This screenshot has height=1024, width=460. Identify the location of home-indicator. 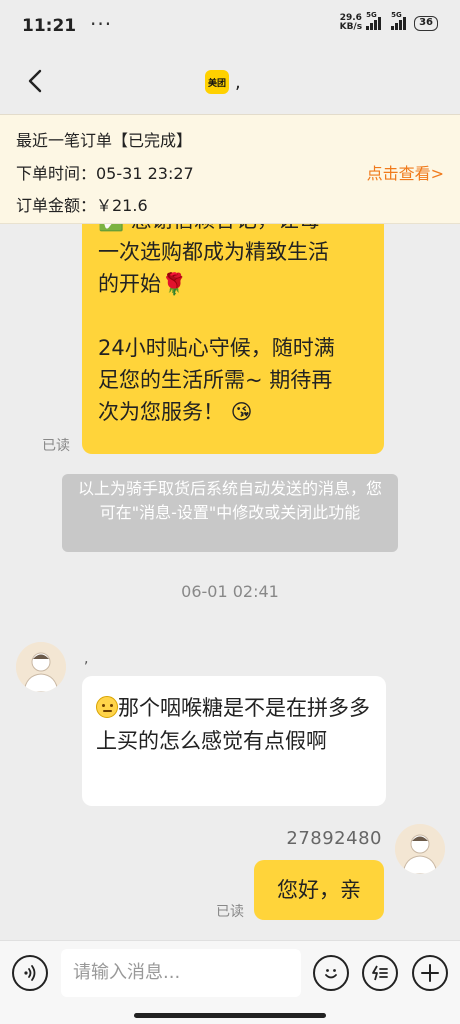
(230, 1015).